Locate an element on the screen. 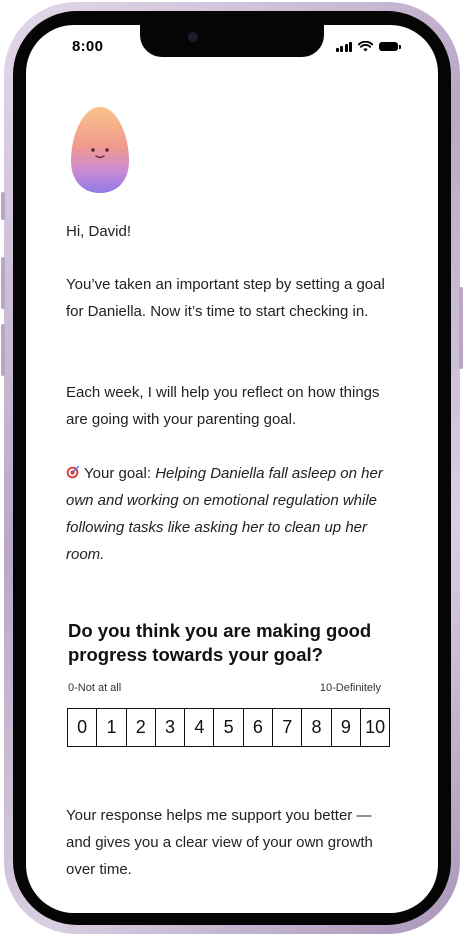 This screenshot has height=936, width=464. egg-mascot-icon is located at coordinates (100, 150).